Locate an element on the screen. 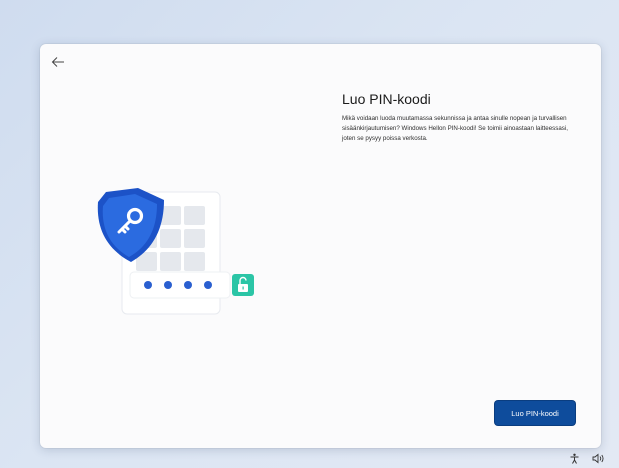 The image size is (619, 468). accessibility-icon is located at coordinates (574, 458).